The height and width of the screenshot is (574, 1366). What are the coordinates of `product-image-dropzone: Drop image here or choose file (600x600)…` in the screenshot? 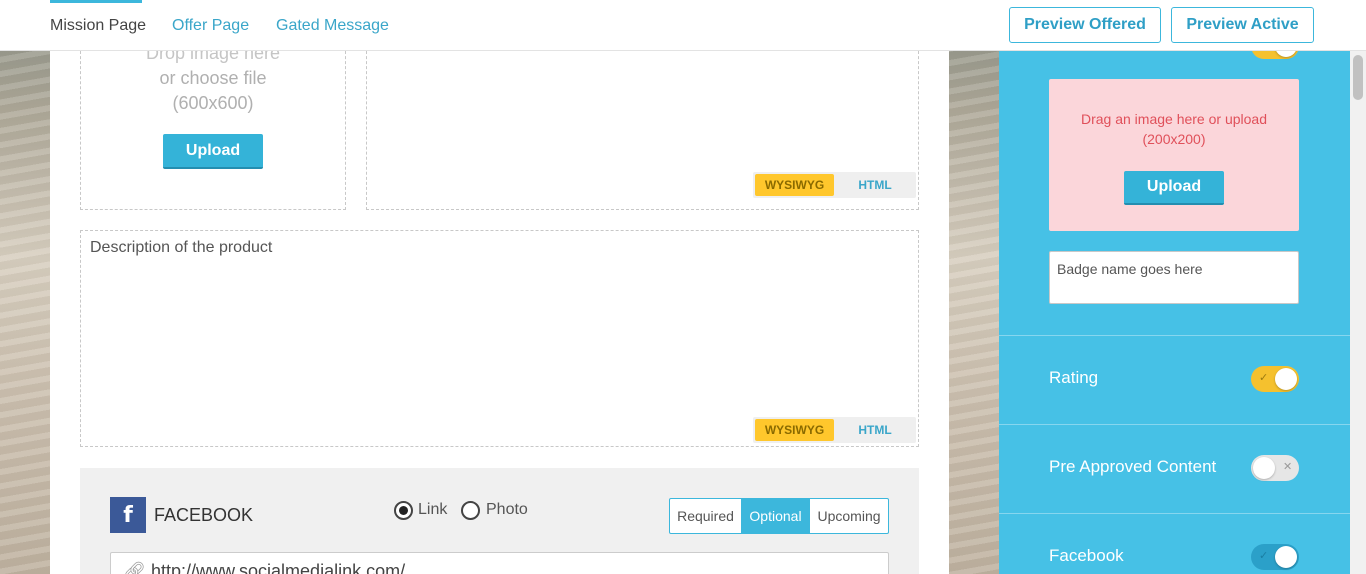 It's located at (213, 125).